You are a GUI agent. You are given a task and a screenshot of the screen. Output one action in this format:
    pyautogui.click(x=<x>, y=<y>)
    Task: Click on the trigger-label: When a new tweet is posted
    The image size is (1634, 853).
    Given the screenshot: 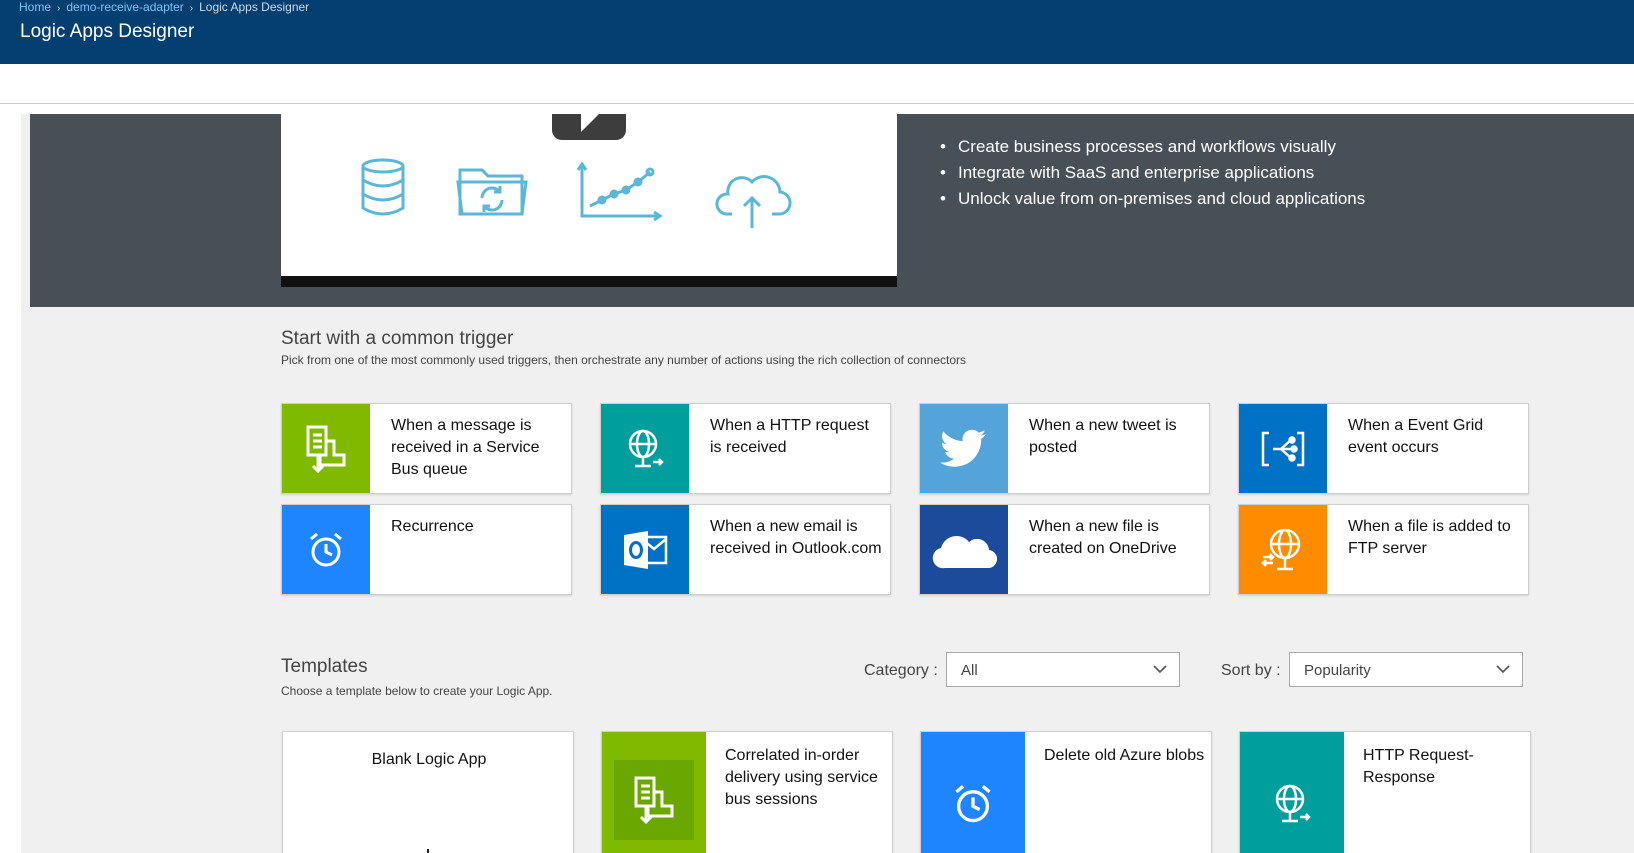 What is the action you would take?
    pyautogui.click(x=1103, y=436)
    